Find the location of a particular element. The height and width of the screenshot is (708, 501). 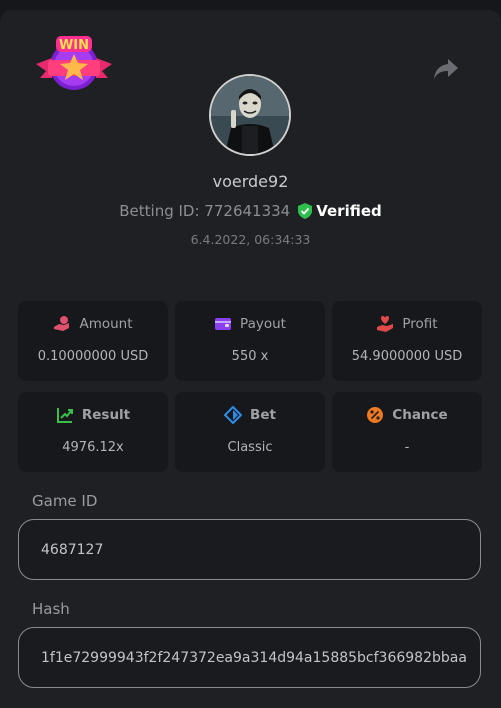

tag-icon is located at coordinates (233, 415).